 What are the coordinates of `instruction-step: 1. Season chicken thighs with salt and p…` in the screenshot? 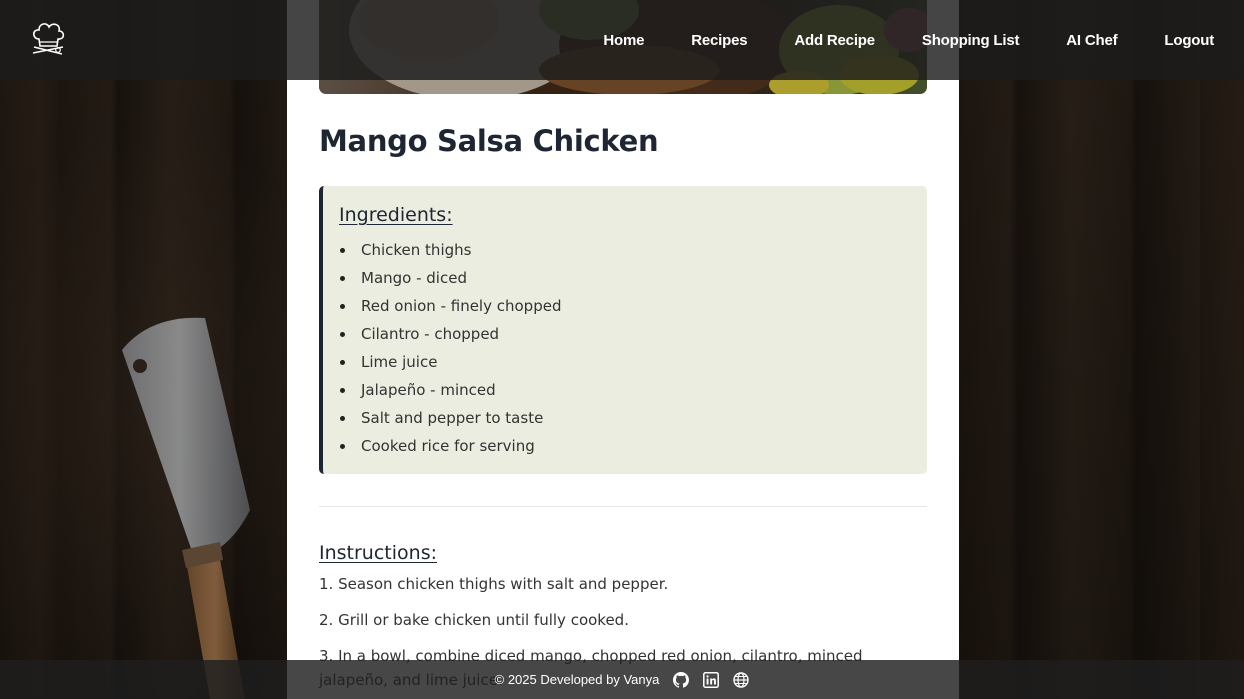 It's located at (494, 584).